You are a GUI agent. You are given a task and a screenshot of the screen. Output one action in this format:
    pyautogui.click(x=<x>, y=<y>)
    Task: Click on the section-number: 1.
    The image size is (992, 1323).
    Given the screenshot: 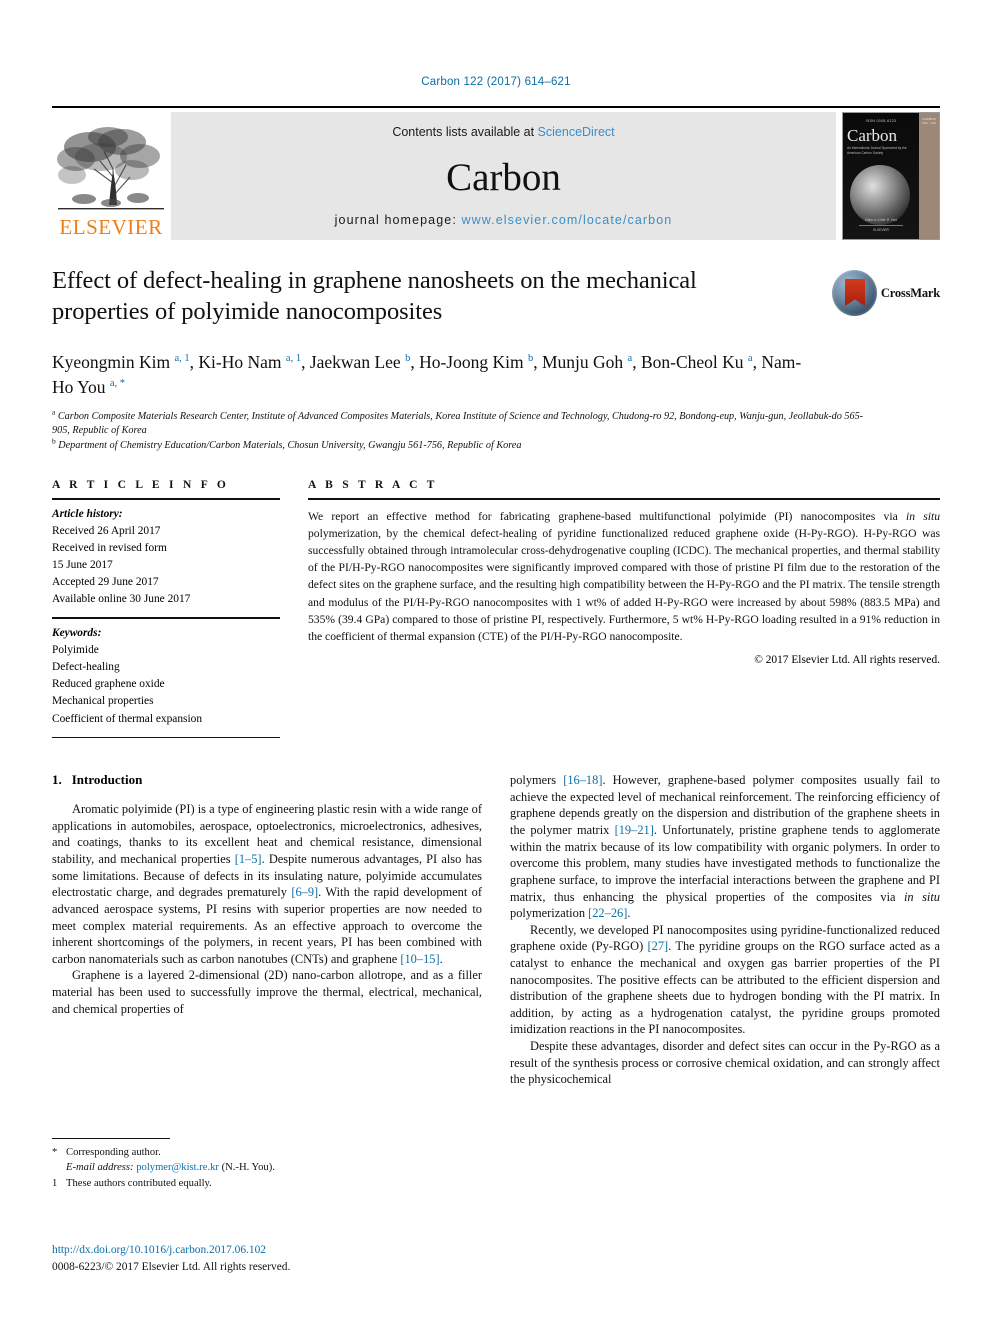 What is the action you would take?
    pyautogui.click(x=57, y=780)
    